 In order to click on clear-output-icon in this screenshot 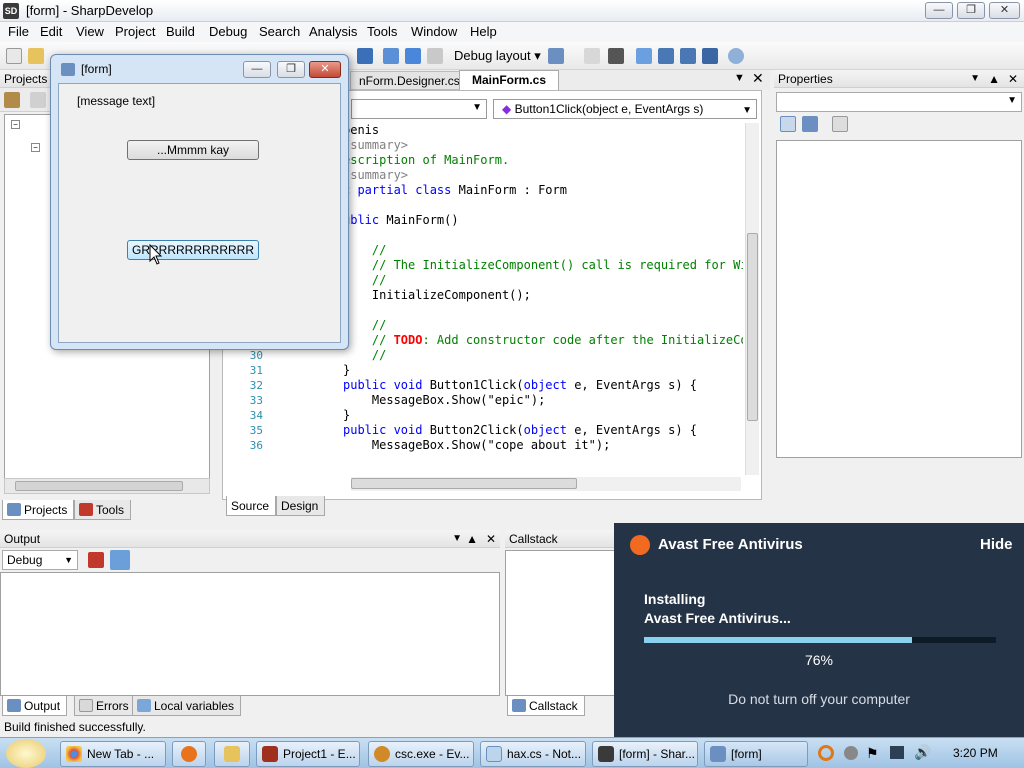, I will do `click(96, 560)`.